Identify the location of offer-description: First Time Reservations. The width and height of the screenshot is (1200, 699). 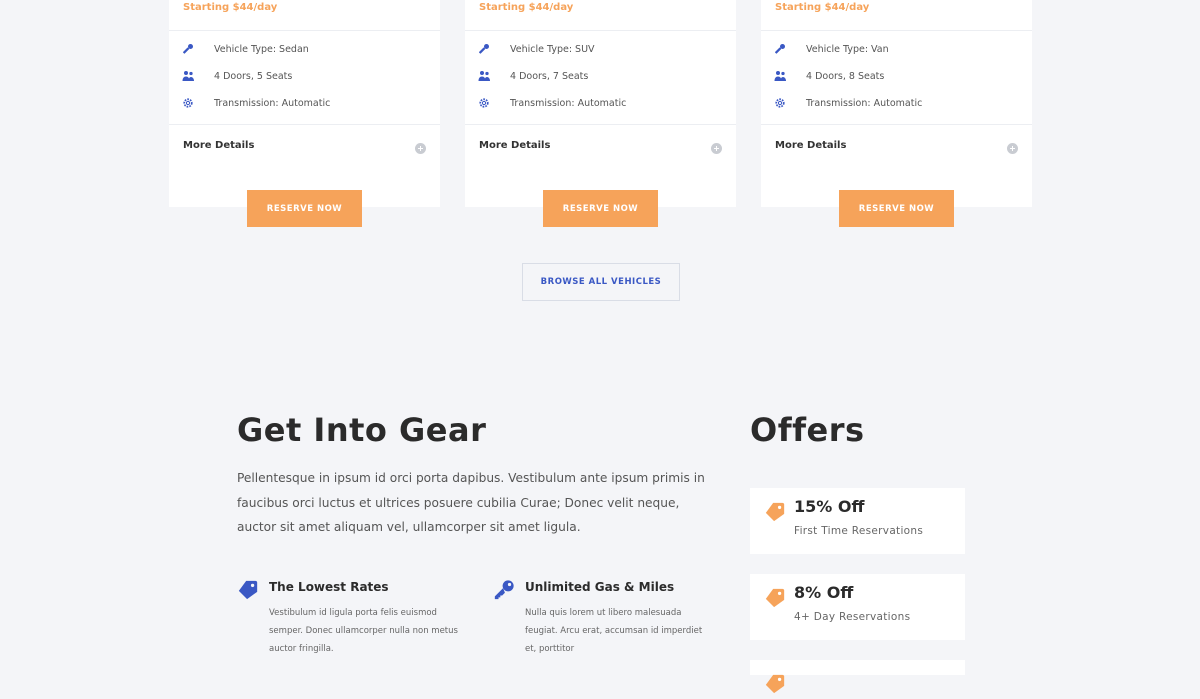
(859, 531).